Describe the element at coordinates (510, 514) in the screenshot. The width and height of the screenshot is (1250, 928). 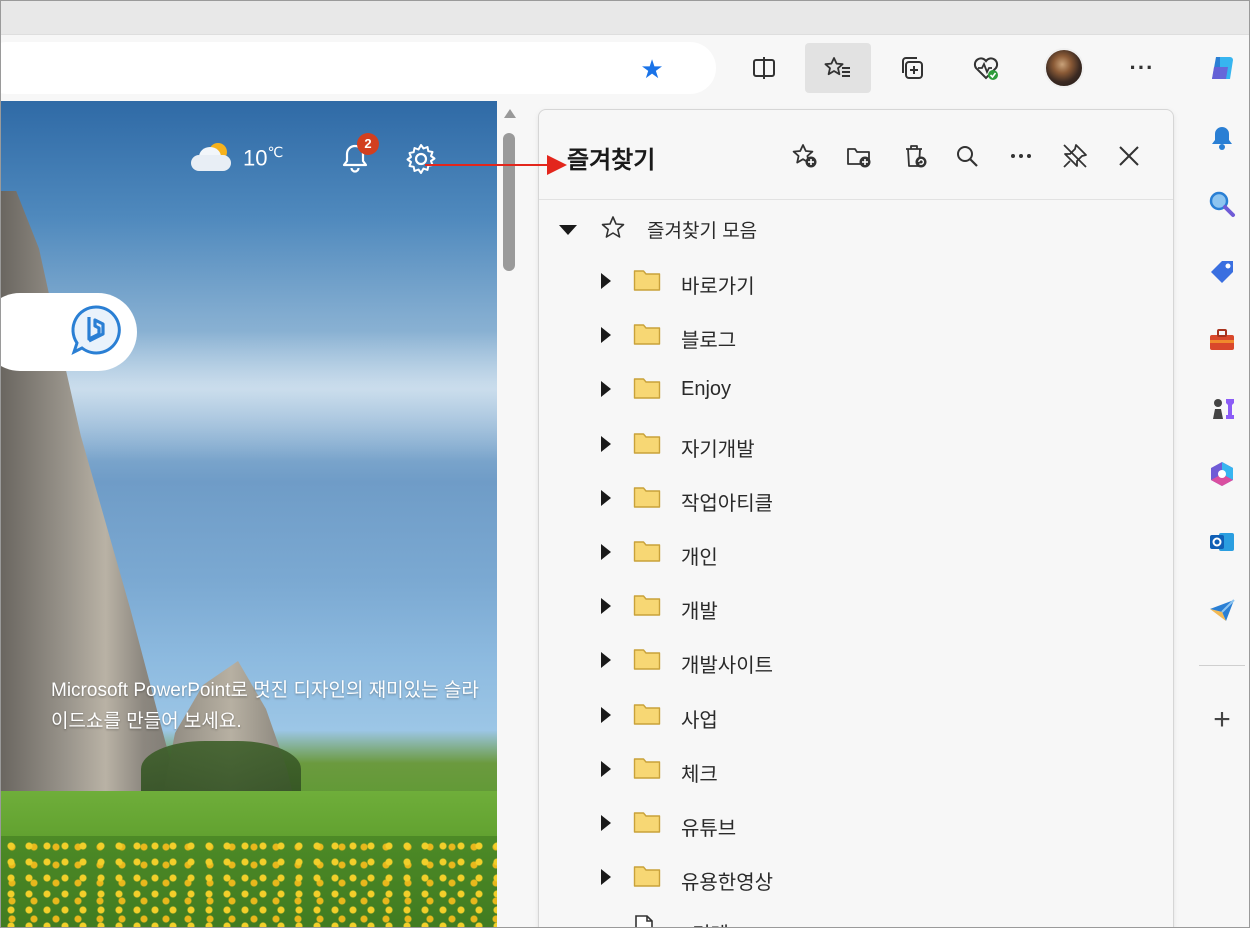
I see `page-scrollbar` at that location.